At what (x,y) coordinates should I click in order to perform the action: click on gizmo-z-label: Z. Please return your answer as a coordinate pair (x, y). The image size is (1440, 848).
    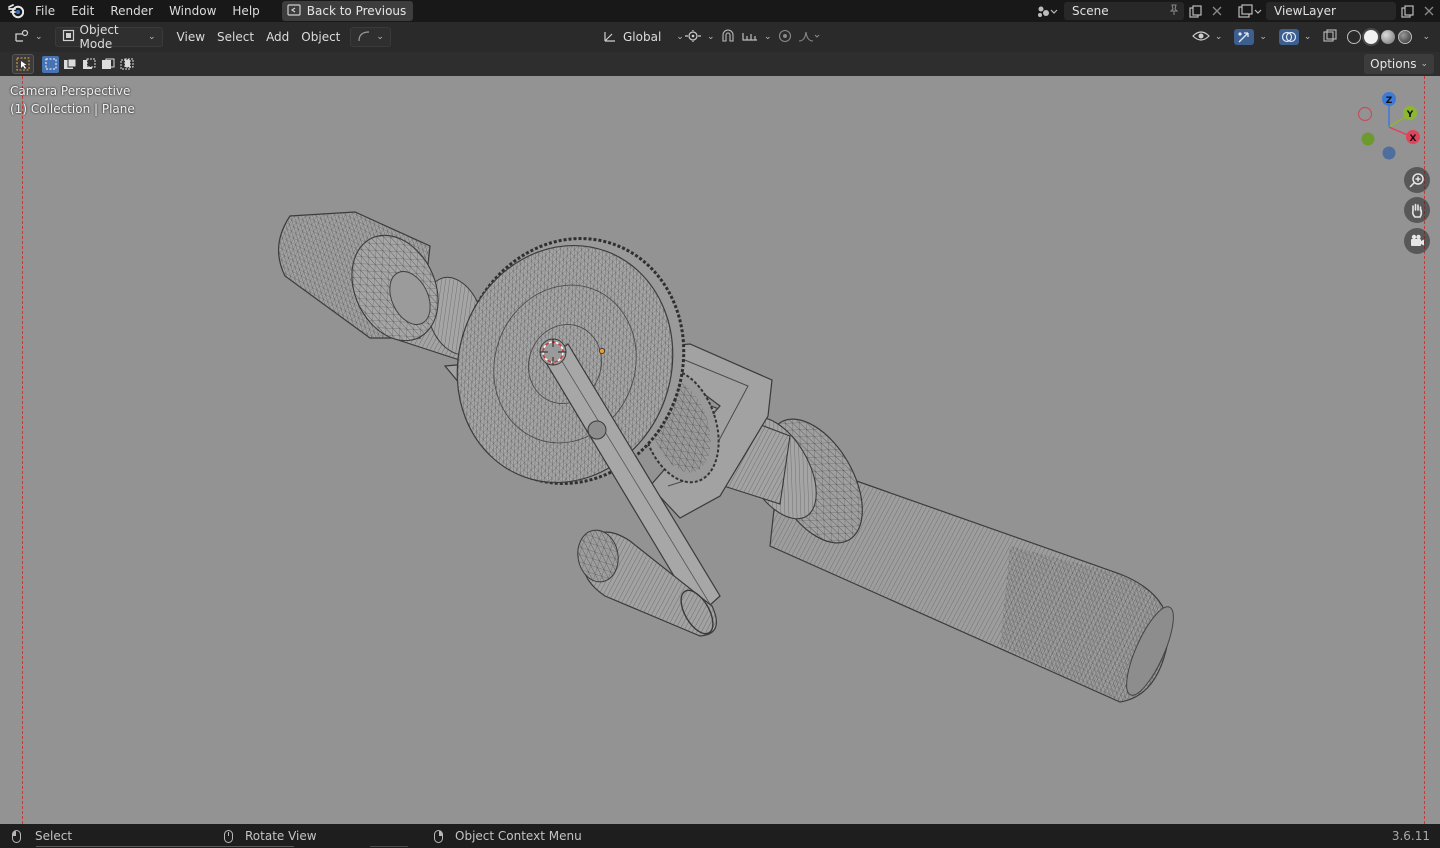
    Looking at the image, I should click on (1389, 101).